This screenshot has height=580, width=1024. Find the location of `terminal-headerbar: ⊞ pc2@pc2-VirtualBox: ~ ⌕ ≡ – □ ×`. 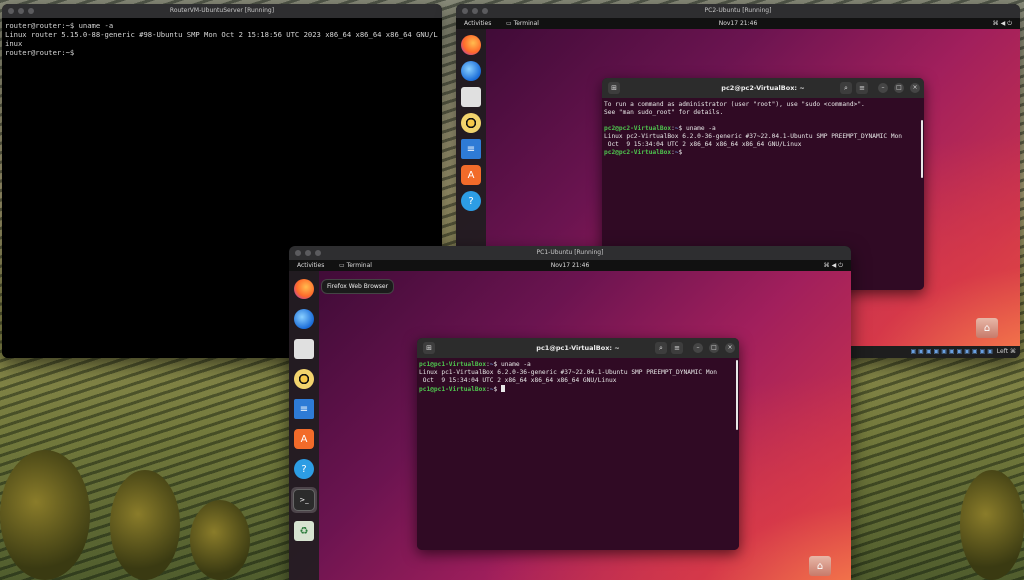

terminal-headerbar: ⊞ pc2@pc2-VirtualBox: ~ ⌕ ≡ – □ × is located at coordinates (763, 88).